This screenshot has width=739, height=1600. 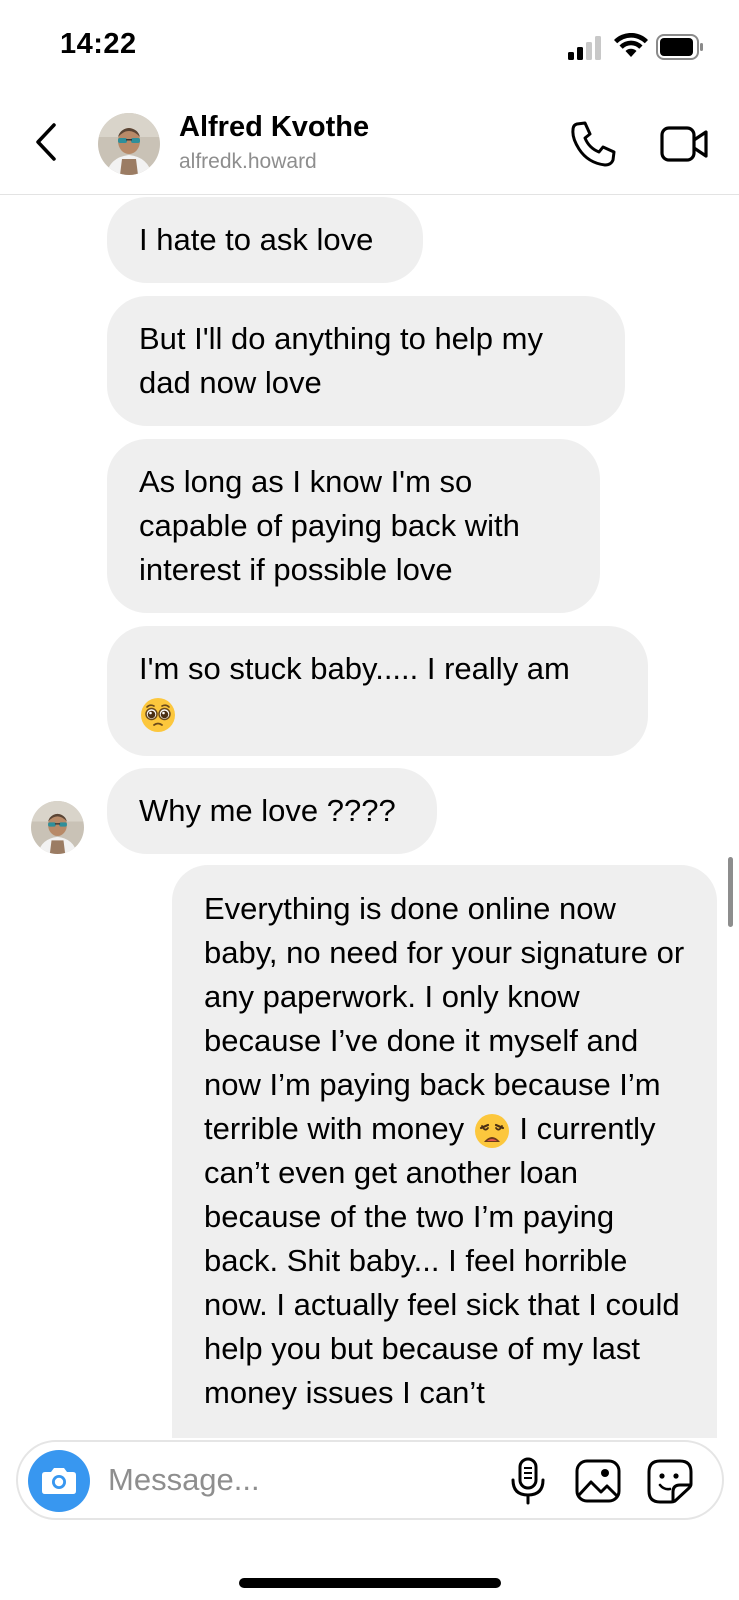 I want to click on avatar, so click(x=129, y=144).